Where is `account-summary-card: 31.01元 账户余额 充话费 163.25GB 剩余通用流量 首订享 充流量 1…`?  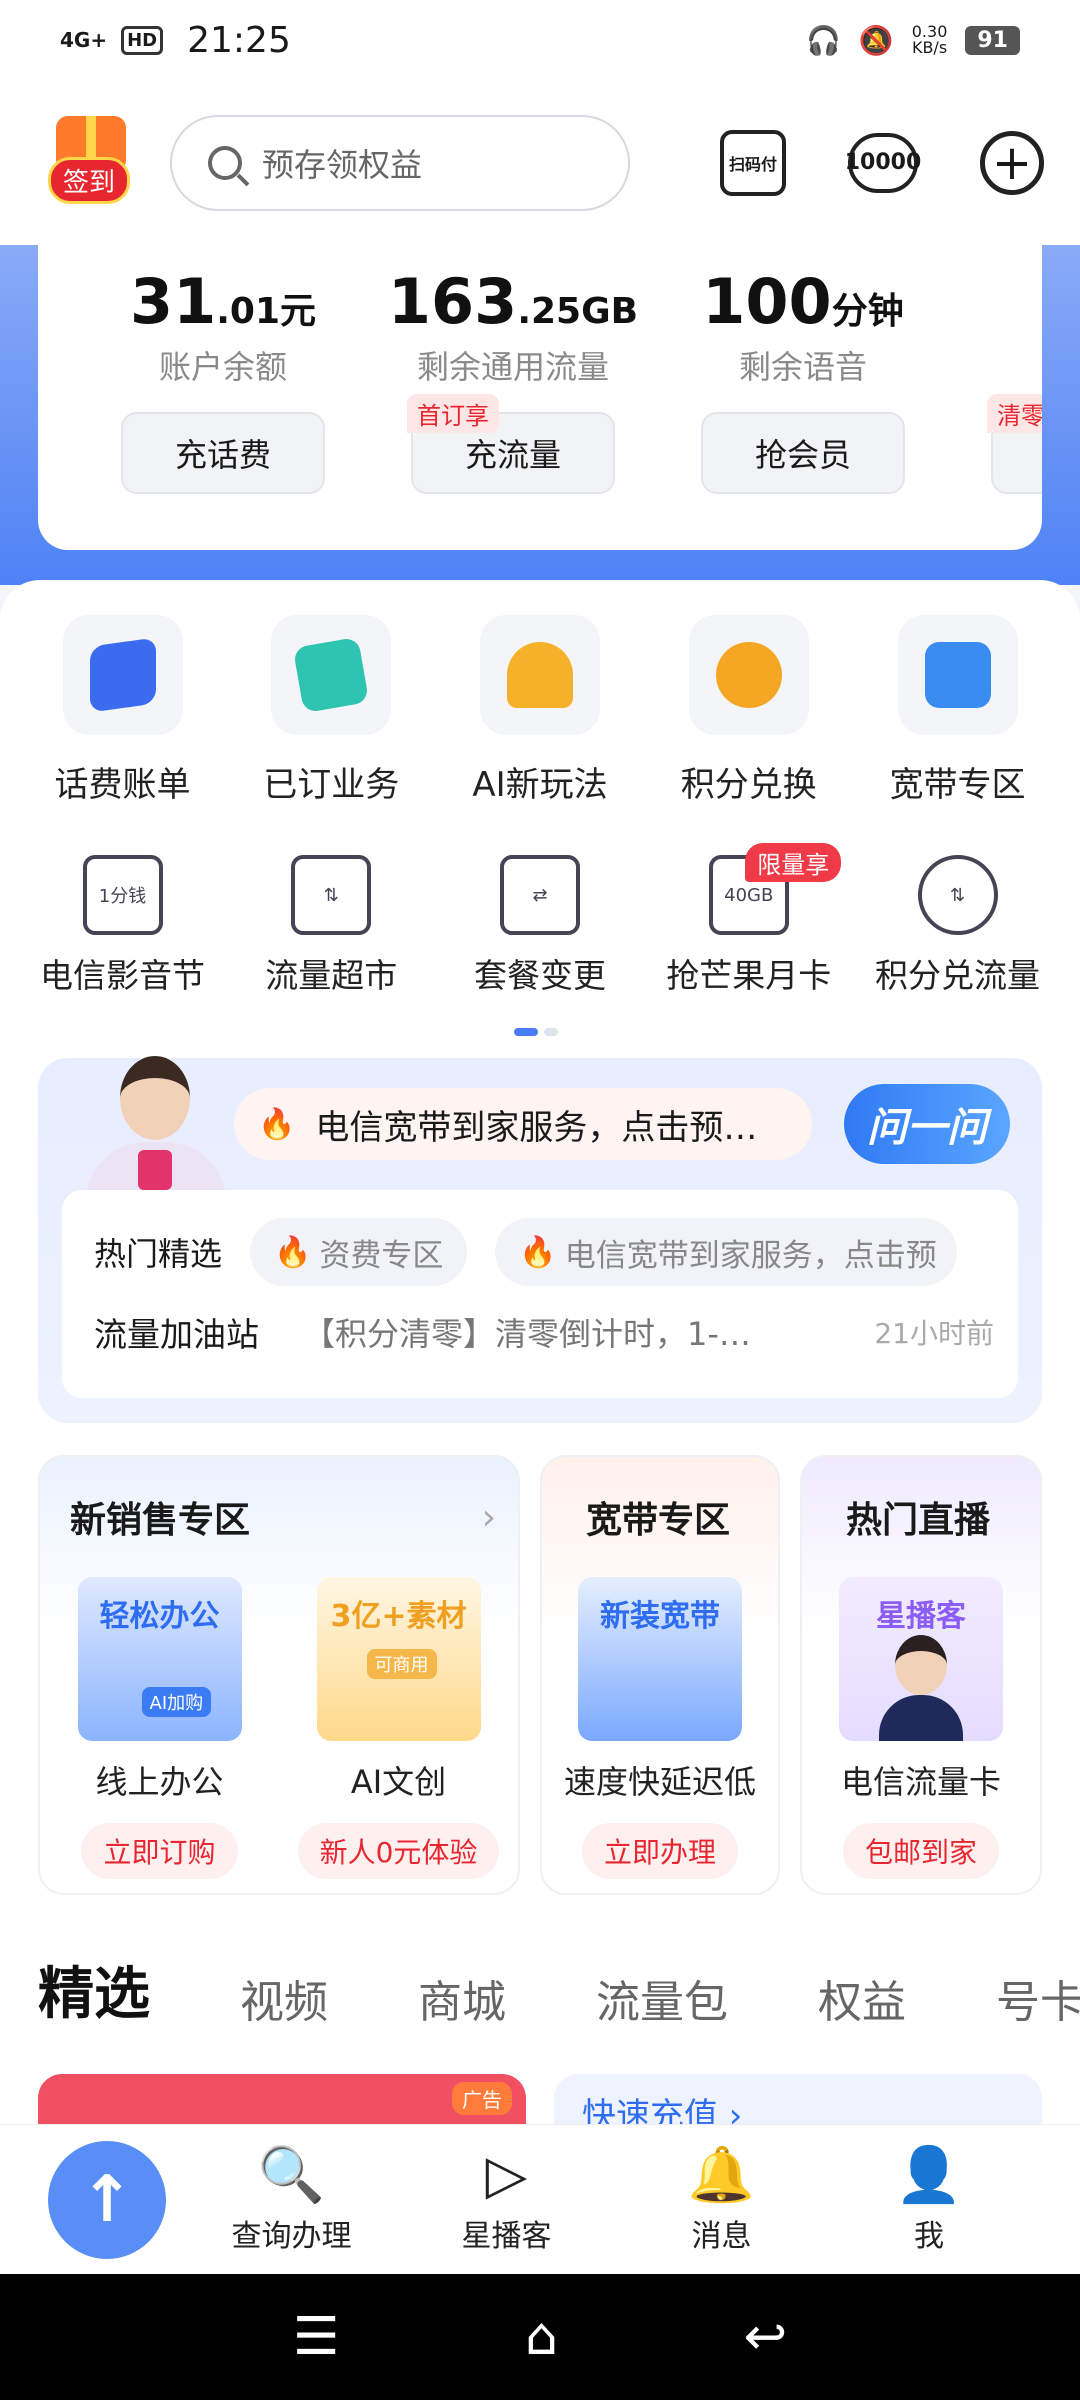 account-summary-card: 31.01元 账户余额 充话费 163.25GB 剩余通用流量 首订享 充流量 1… is located at coordinates (540, 397).